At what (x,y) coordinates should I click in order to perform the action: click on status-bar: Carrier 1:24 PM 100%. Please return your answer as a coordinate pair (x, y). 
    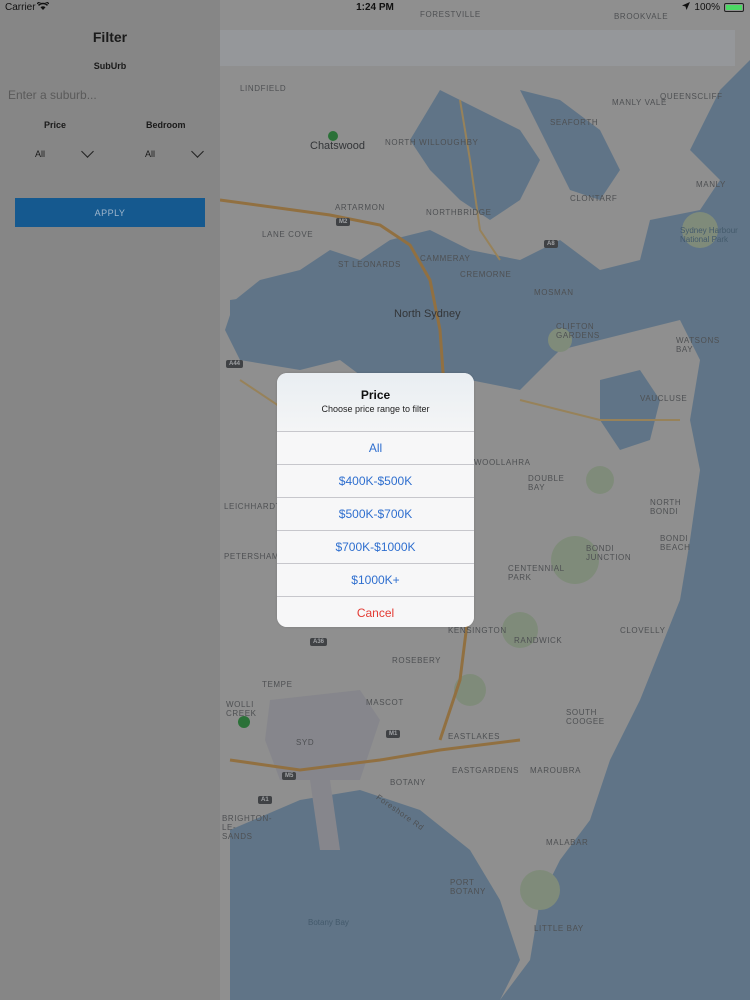
    Looking at the image, I should click on (375, 8).